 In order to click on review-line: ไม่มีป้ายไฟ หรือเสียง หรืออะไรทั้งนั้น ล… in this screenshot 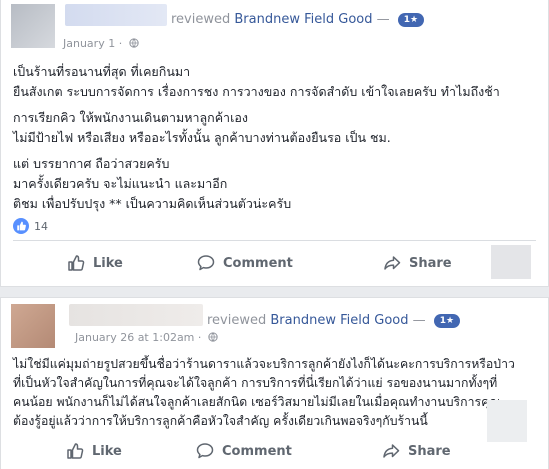, I will do `click(202, 137)`.